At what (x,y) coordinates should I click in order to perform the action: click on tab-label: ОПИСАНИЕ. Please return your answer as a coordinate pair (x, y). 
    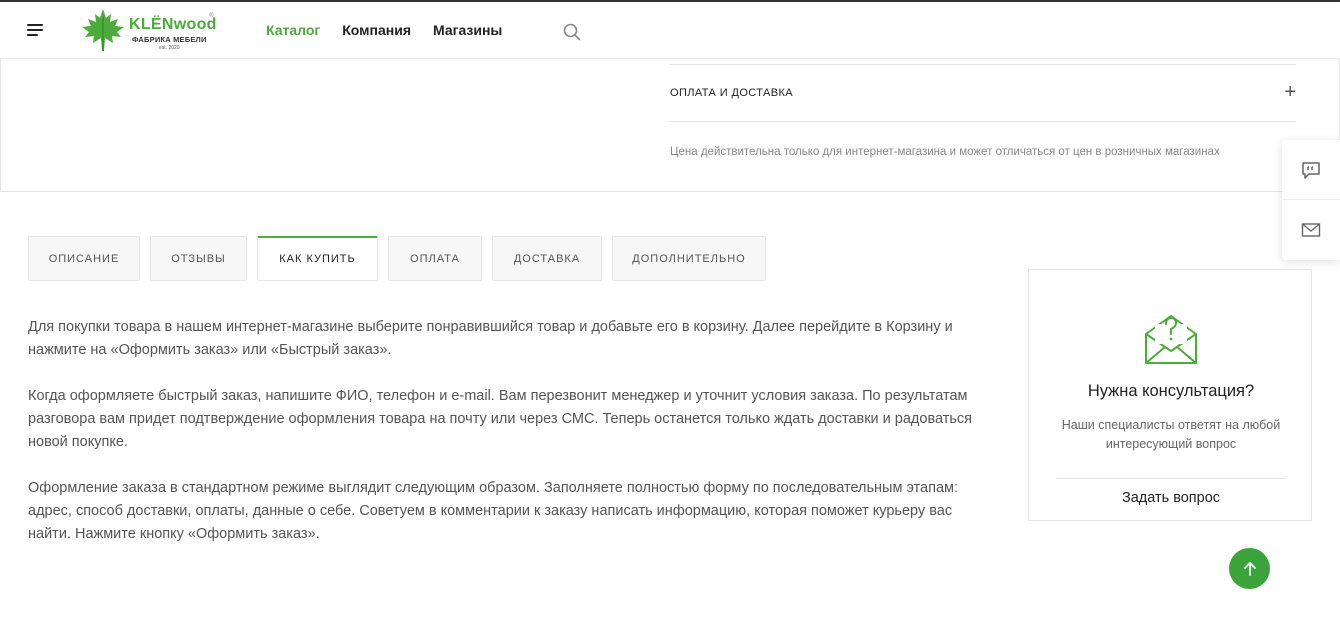
    Looking at the image, I should click on (84, 258).